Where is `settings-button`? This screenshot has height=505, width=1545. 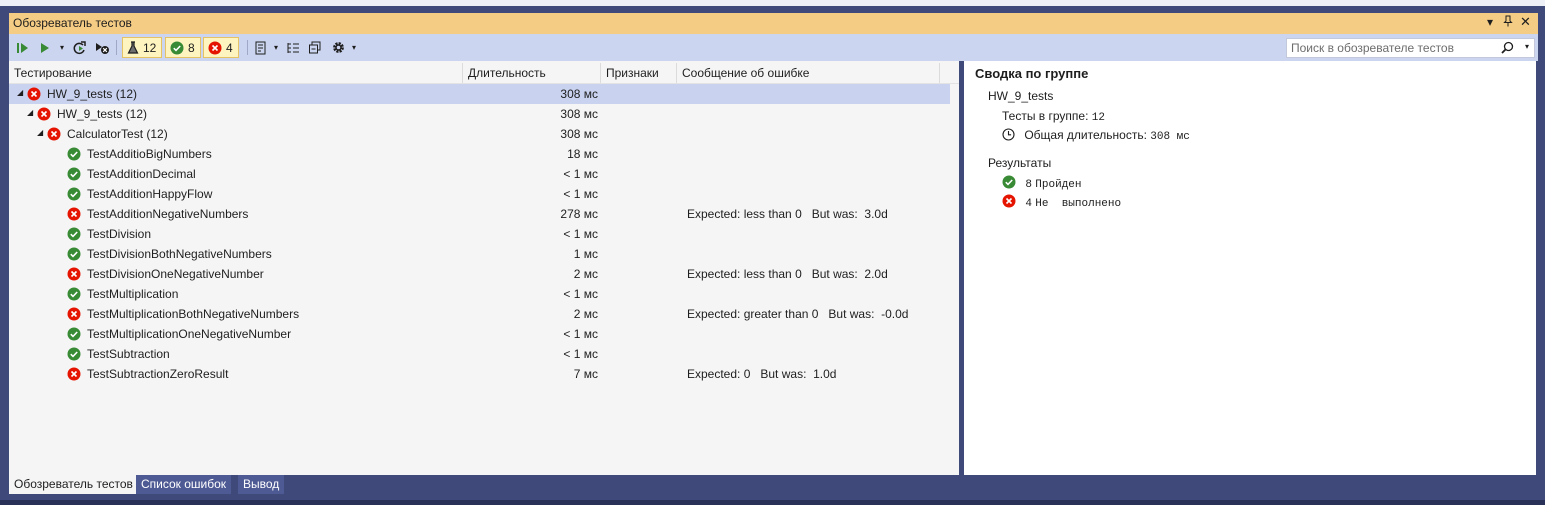 settings-button is located at coordinates (338, 47).